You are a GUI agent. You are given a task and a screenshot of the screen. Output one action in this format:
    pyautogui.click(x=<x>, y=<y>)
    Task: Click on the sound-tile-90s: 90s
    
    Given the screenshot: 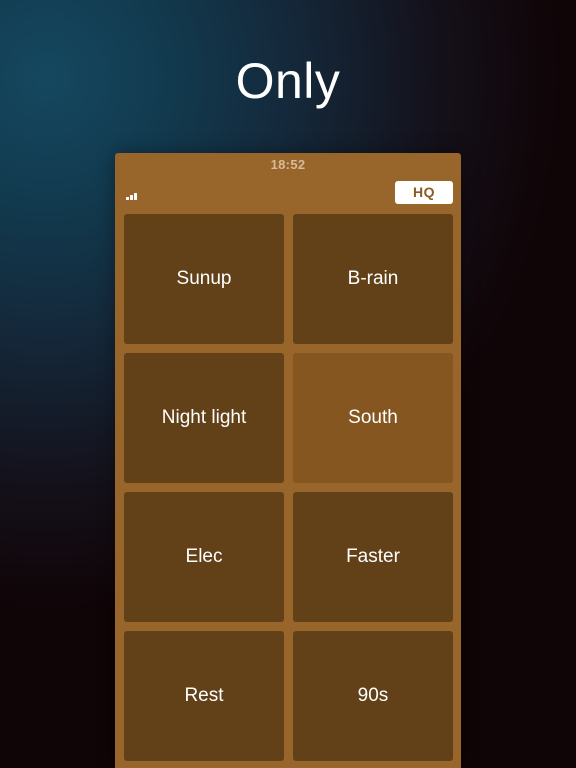 What is the action you would take?
    pyautogui.click(x=373, y=696)
    